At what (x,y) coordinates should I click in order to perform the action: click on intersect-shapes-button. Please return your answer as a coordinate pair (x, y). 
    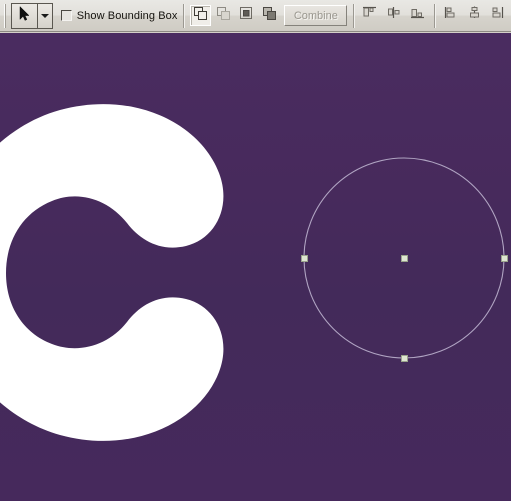
    Looking at the image, I should click on (246, 15).